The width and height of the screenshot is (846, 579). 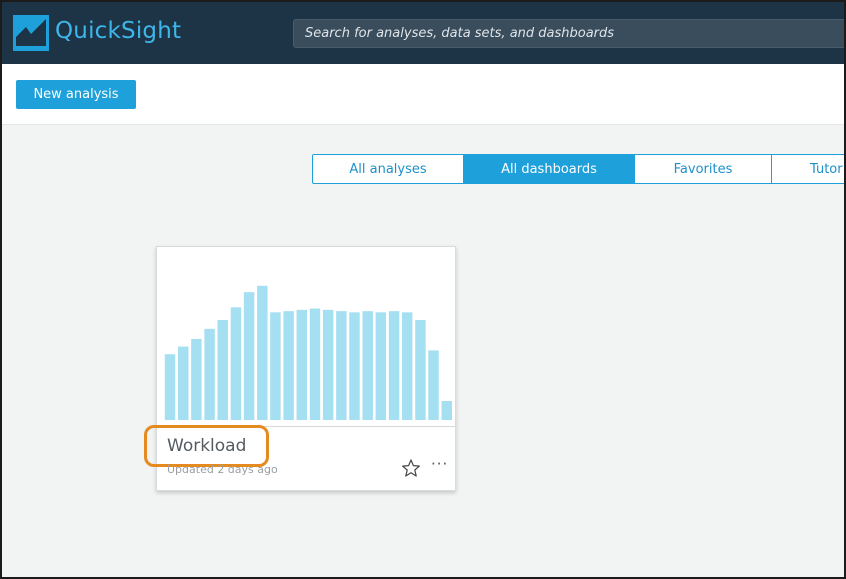 I want to click on top-navigation-bar: QuickSight, so click(x=423, y=32).